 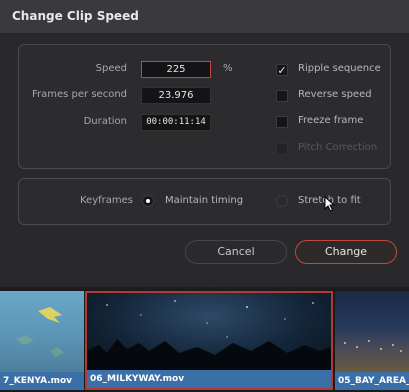 What do you see at coordinates (335, 94) in the screenshot?
I see `reverse-speed-label: Reverse speed` at bounding box center [335, 94].